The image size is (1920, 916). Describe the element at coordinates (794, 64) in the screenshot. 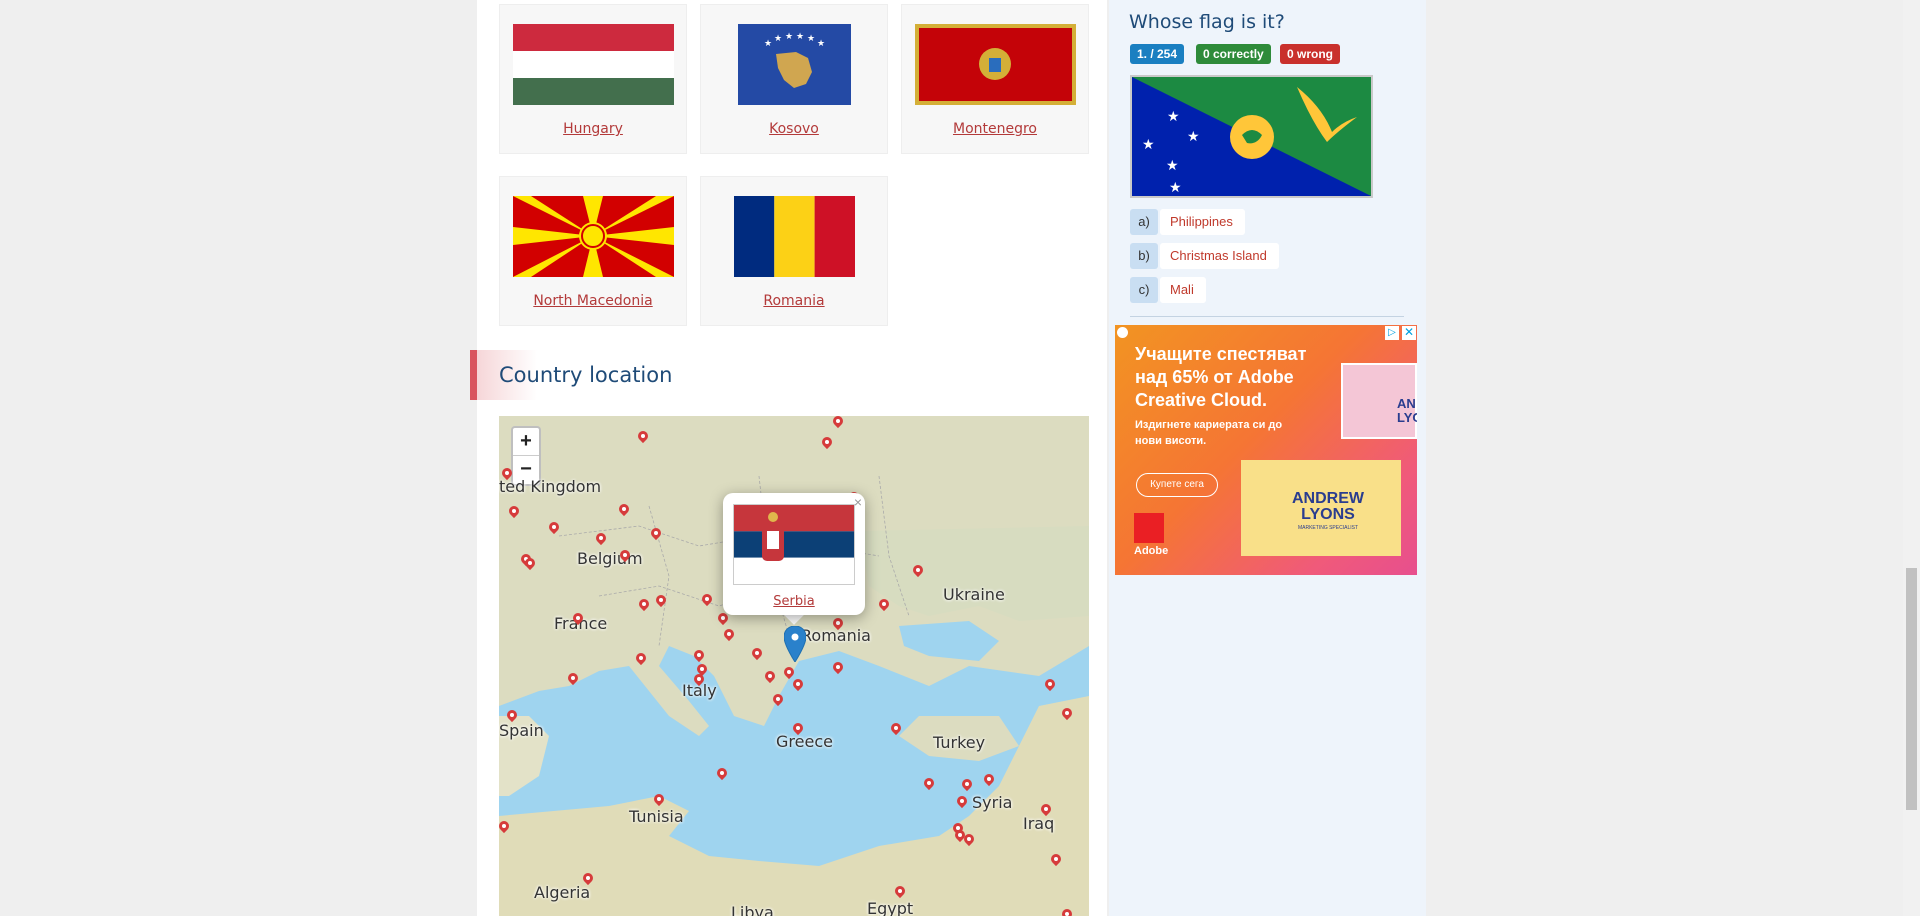

I see `kosovo-flag: ★ ★ ★ ★ ★ ★` at that location.